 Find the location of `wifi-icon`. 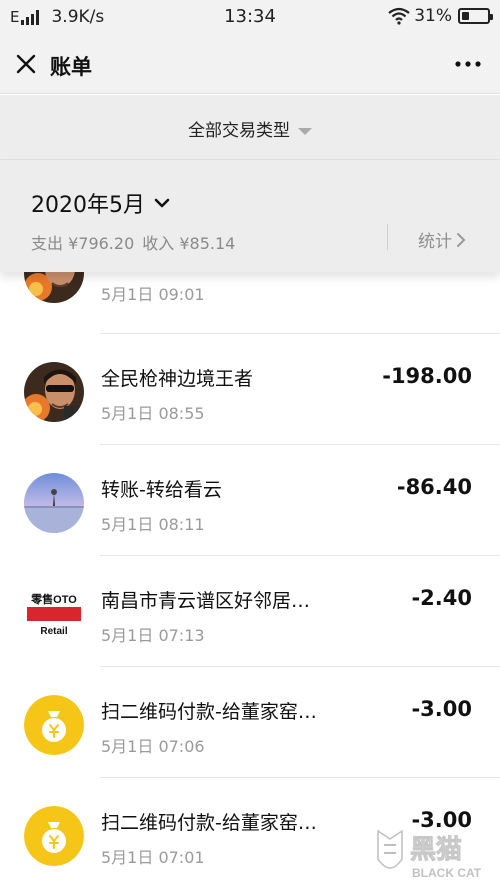

wifi-icon is located at coordinates (399, 16).